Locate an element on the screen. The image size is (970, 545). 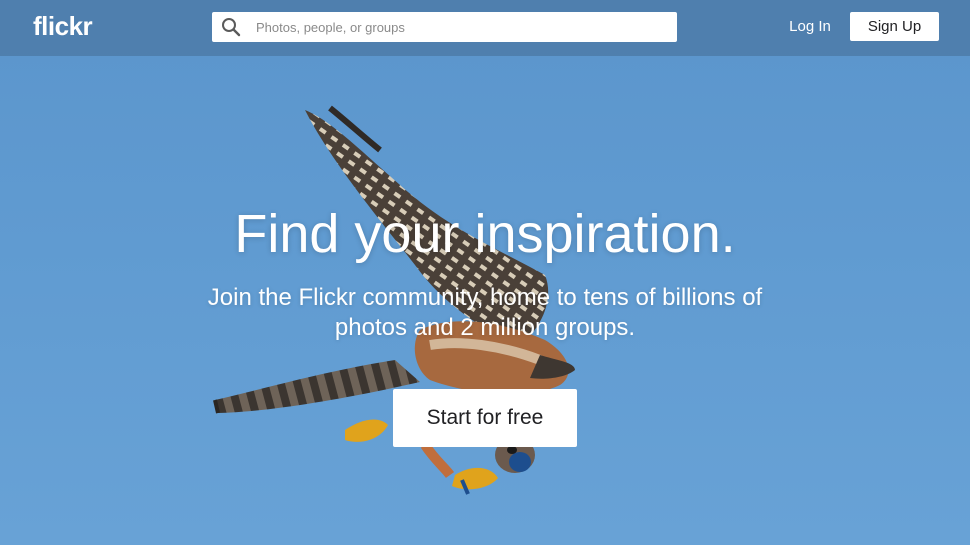
search-bar is located at coordinates (444, 27).